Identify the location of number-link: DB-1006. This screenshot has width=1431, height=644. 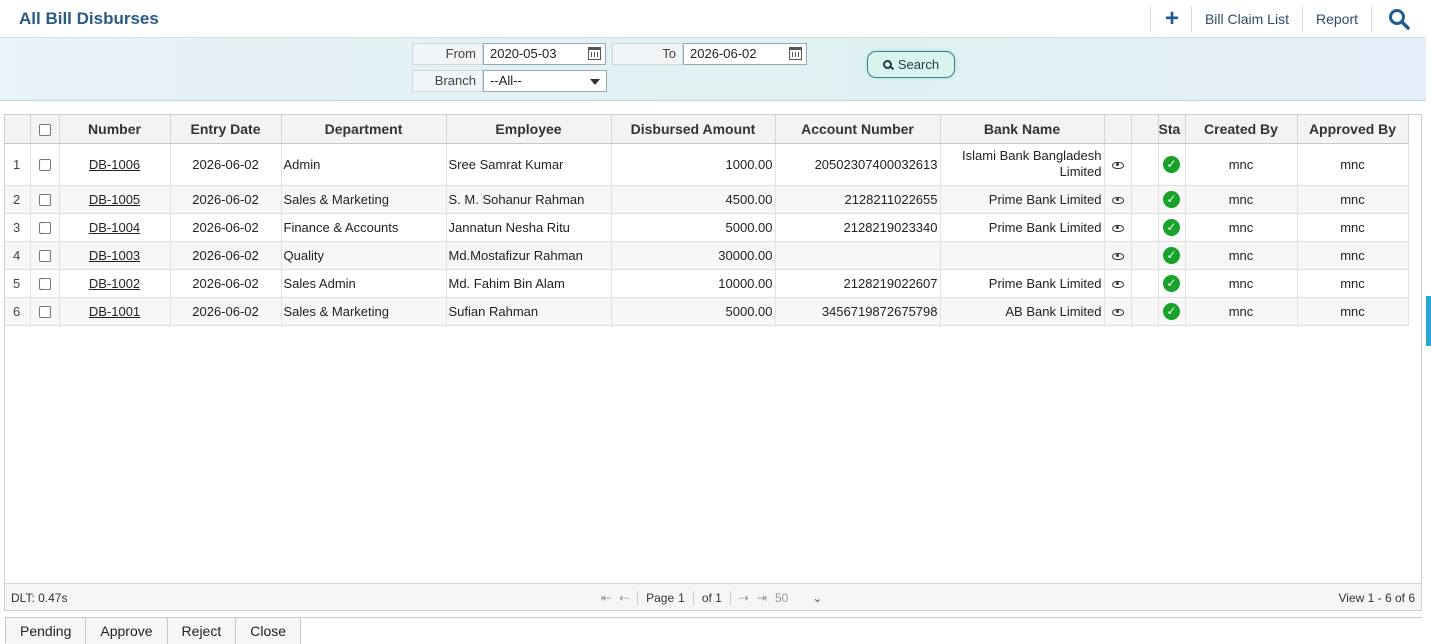
(114, 164).